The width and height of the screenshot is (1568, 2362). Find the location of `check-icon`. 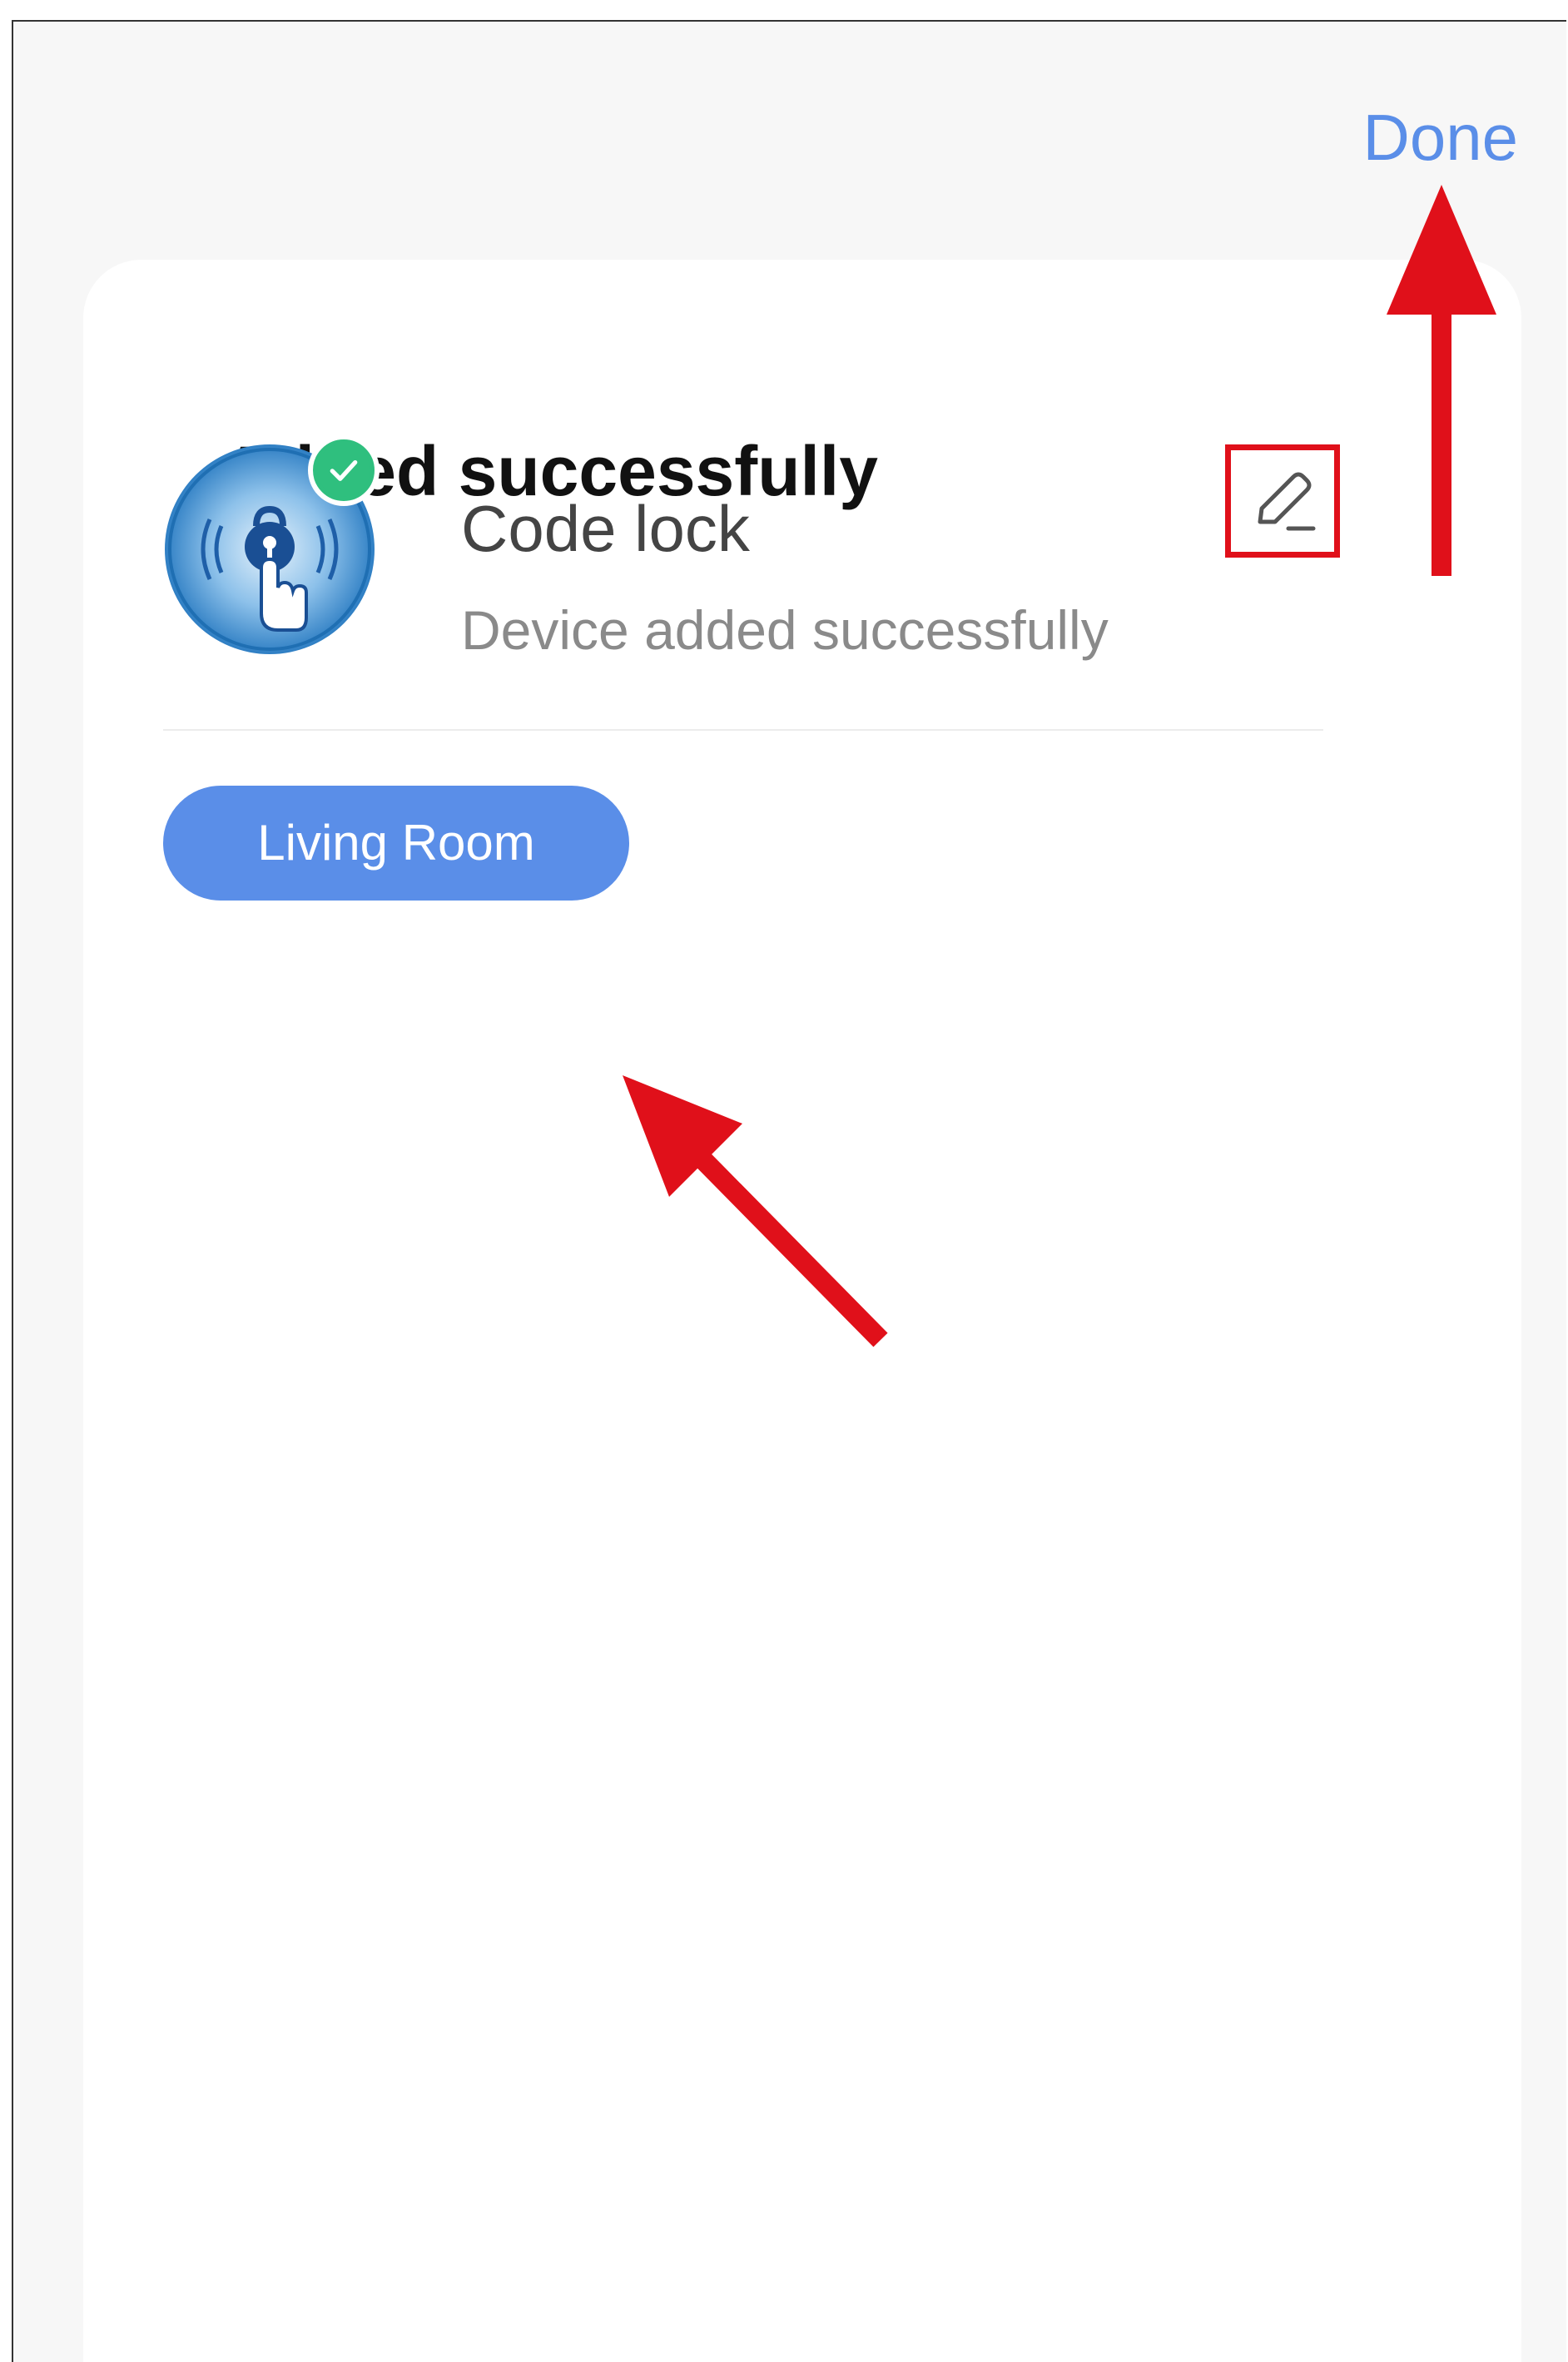

check-icon is located at coordinates (344, 470).